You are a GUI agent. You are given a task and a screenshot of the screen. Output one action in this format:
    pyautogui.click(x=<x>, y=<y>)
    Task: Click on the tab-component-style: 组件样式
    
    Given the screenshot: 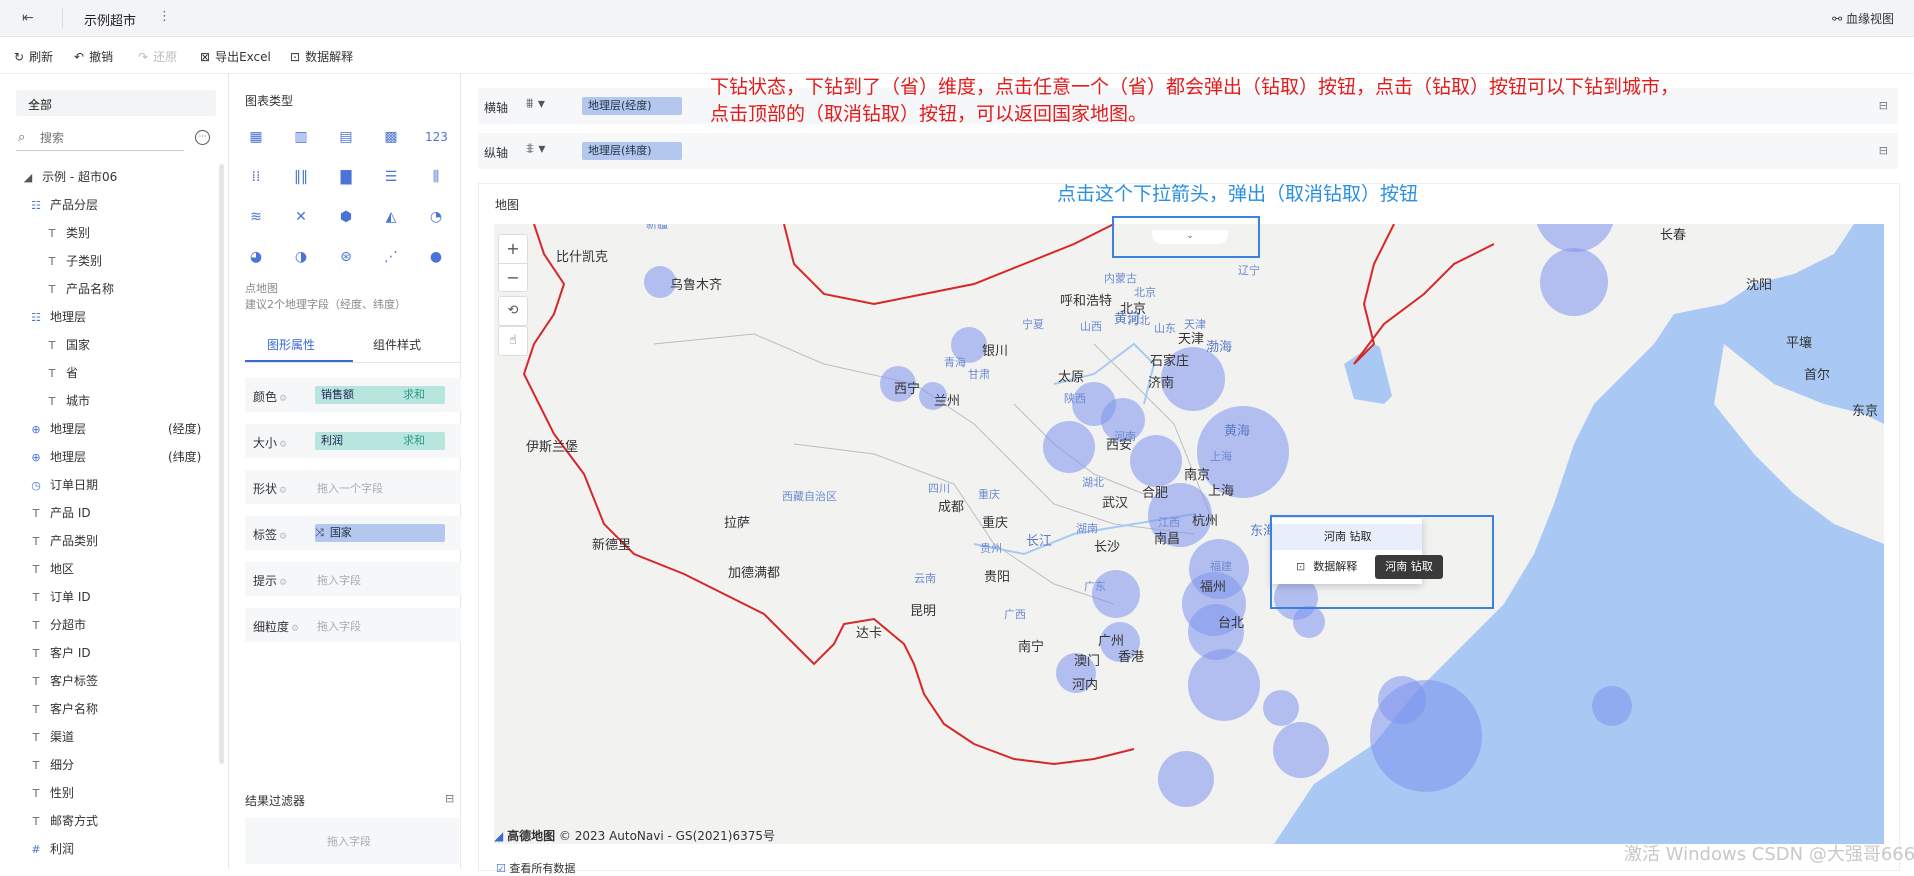 What is the action you would take?
    pyautogui.click(x=397, y=344)
    